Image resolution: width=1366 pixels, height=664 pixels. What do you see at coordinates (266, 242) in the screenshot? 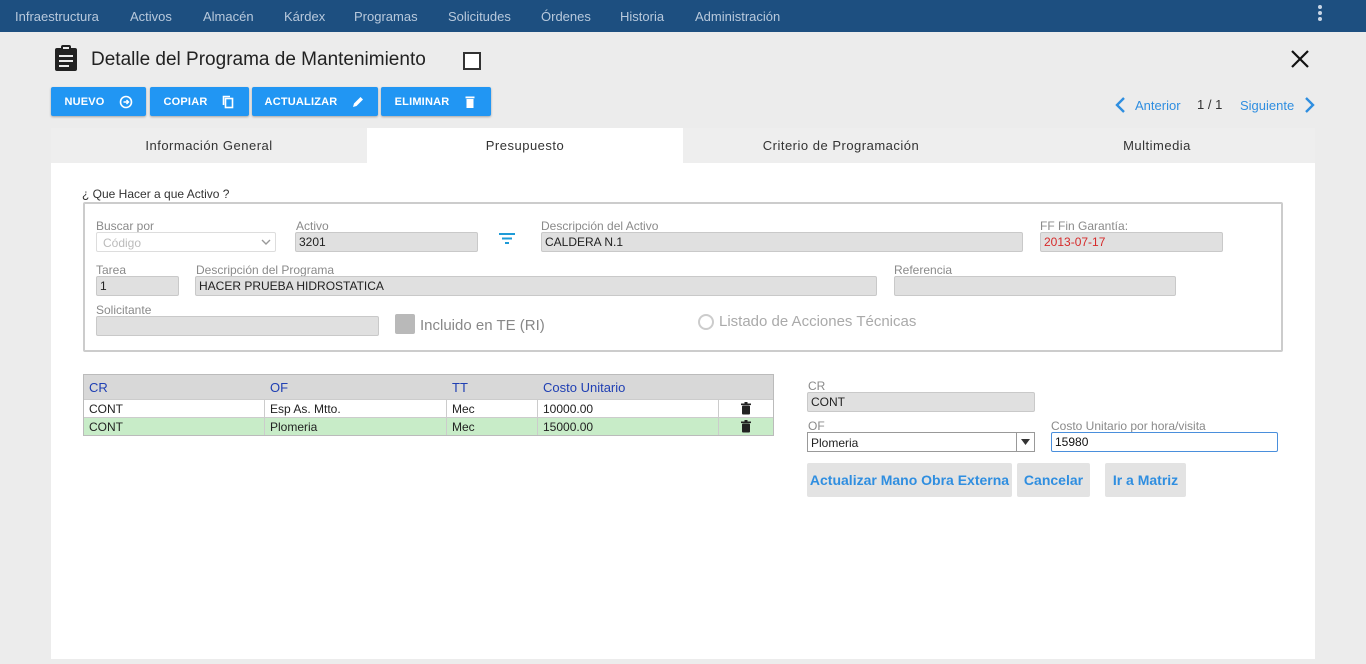
I see `chevron-down-icon` at bounding box center [266, 242].